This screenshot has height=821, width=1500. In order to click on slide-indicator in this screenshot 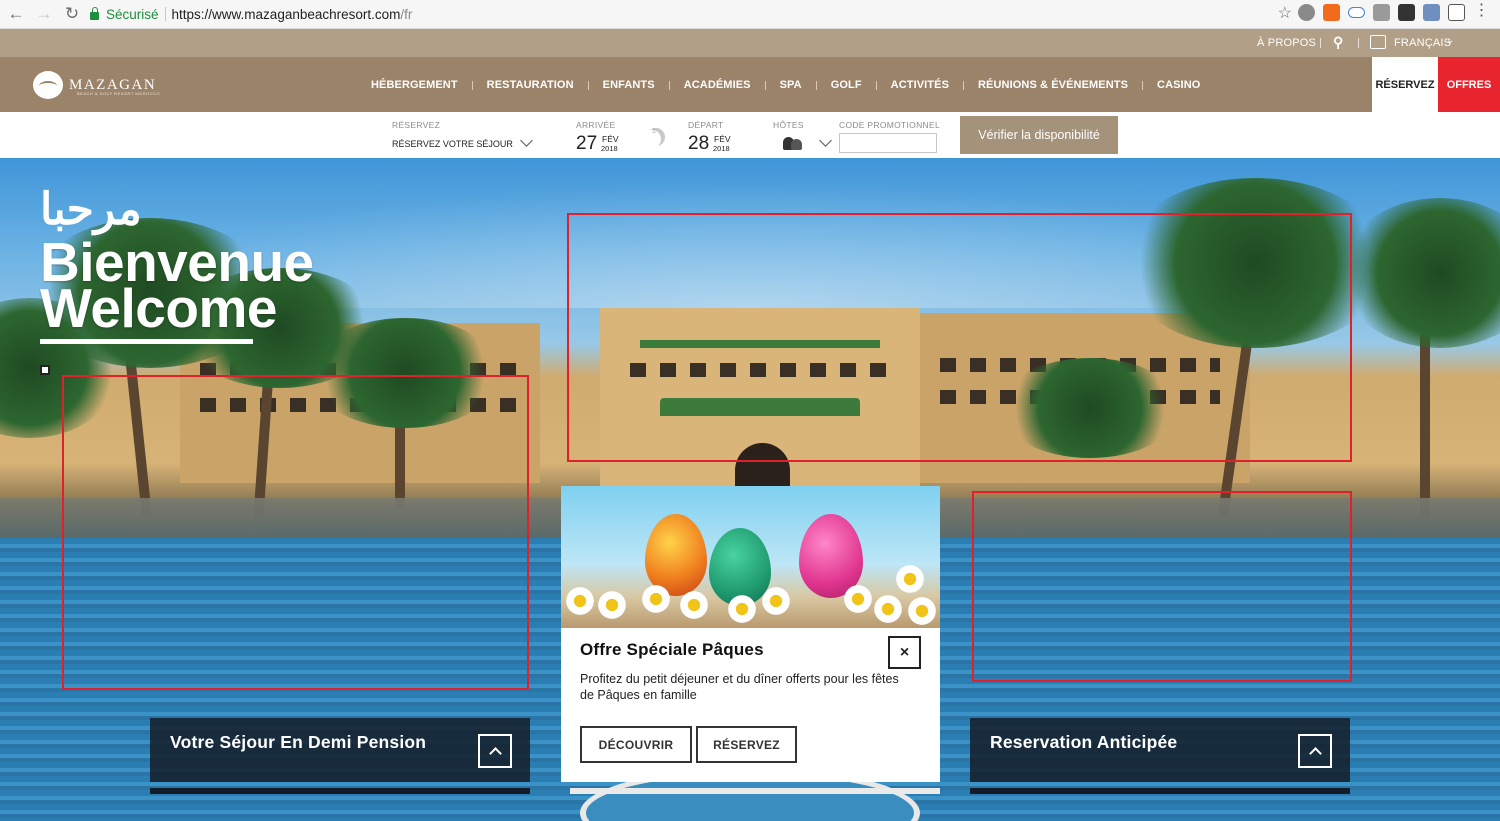, I will do `click(45, 370)`.